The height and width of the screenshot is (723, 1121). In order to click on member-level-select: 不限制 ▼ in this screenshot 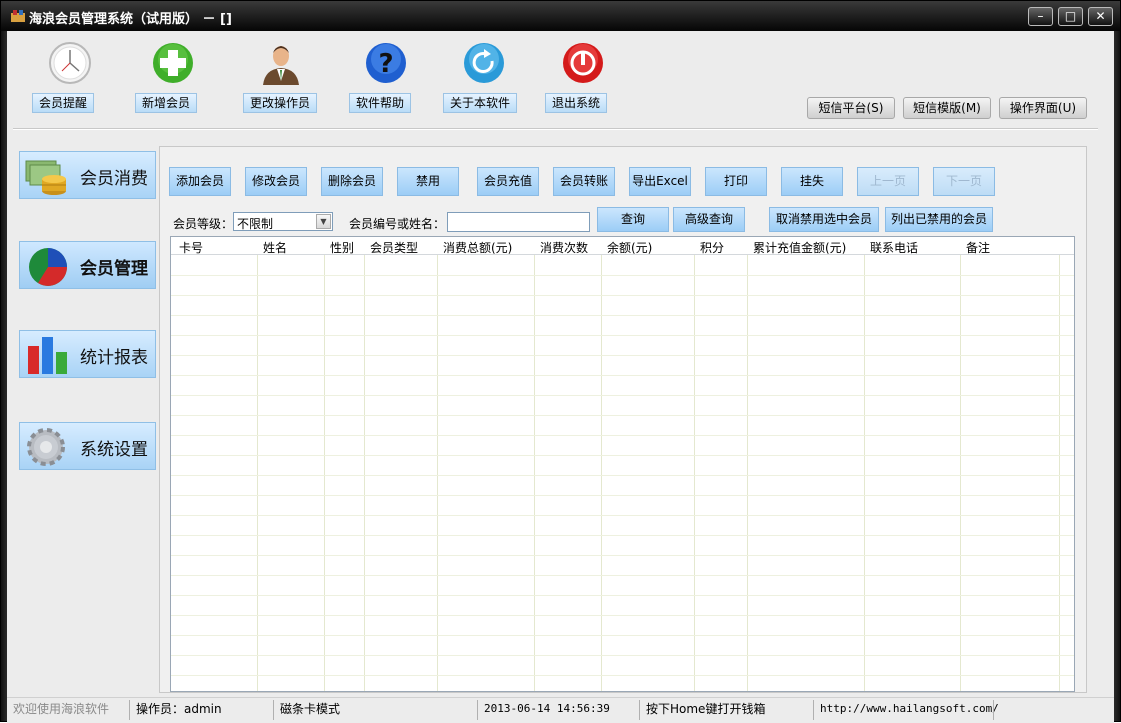, I will do `click(283, 221)`.